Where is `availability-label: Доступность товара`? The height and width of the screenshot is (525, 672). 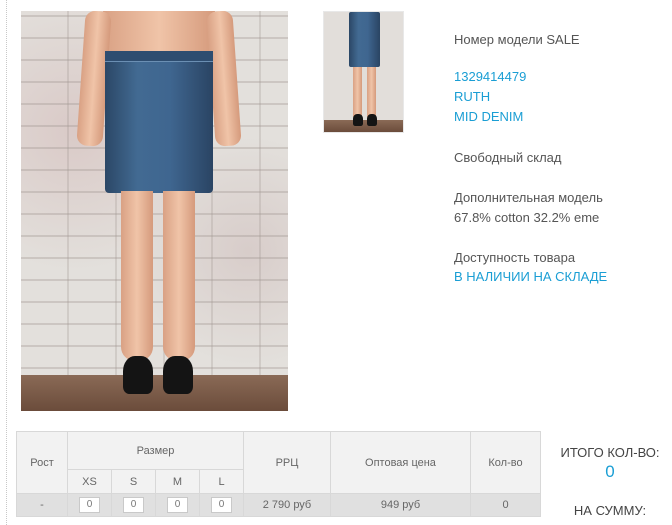 availability-label: Доступность товара is located at coordinates (515, 257).